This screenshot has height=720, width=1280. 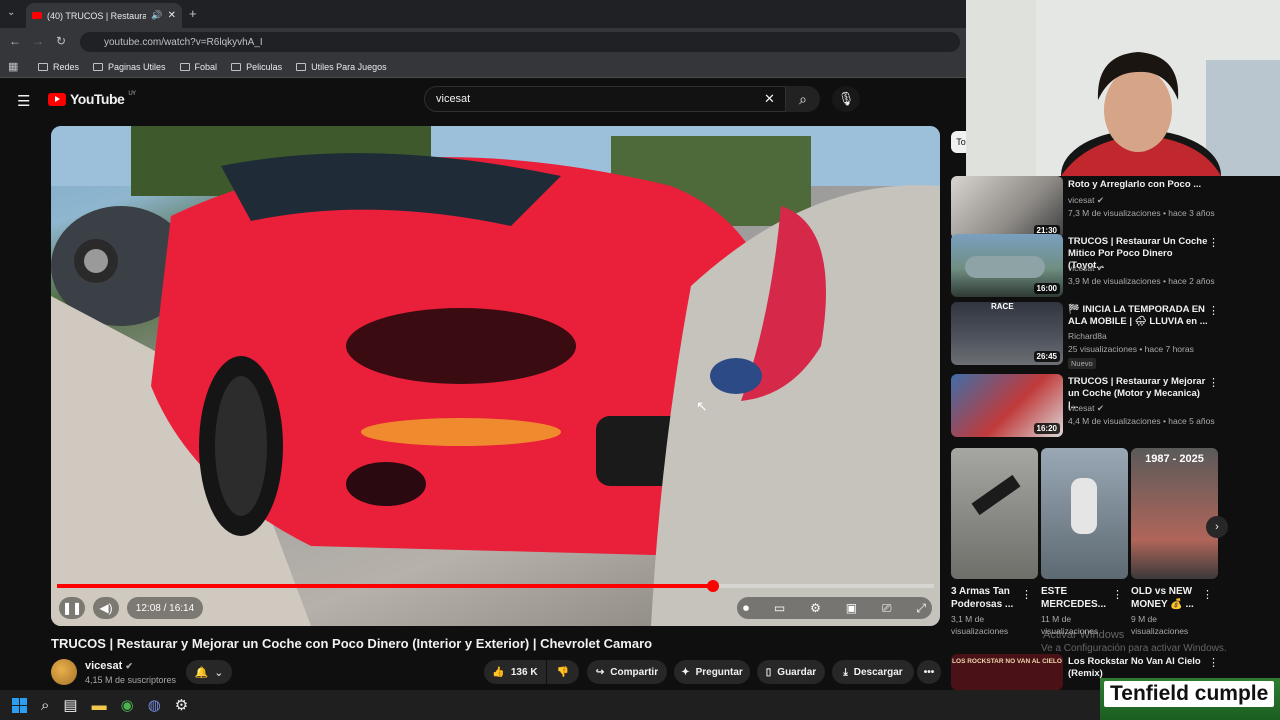 What do you see at coordinates (1141, 281) in the screenshot?
I see `recommendation-meta: 3,9 M de visualizaciones • hace 2 años` at bounding box center [1141, 281].